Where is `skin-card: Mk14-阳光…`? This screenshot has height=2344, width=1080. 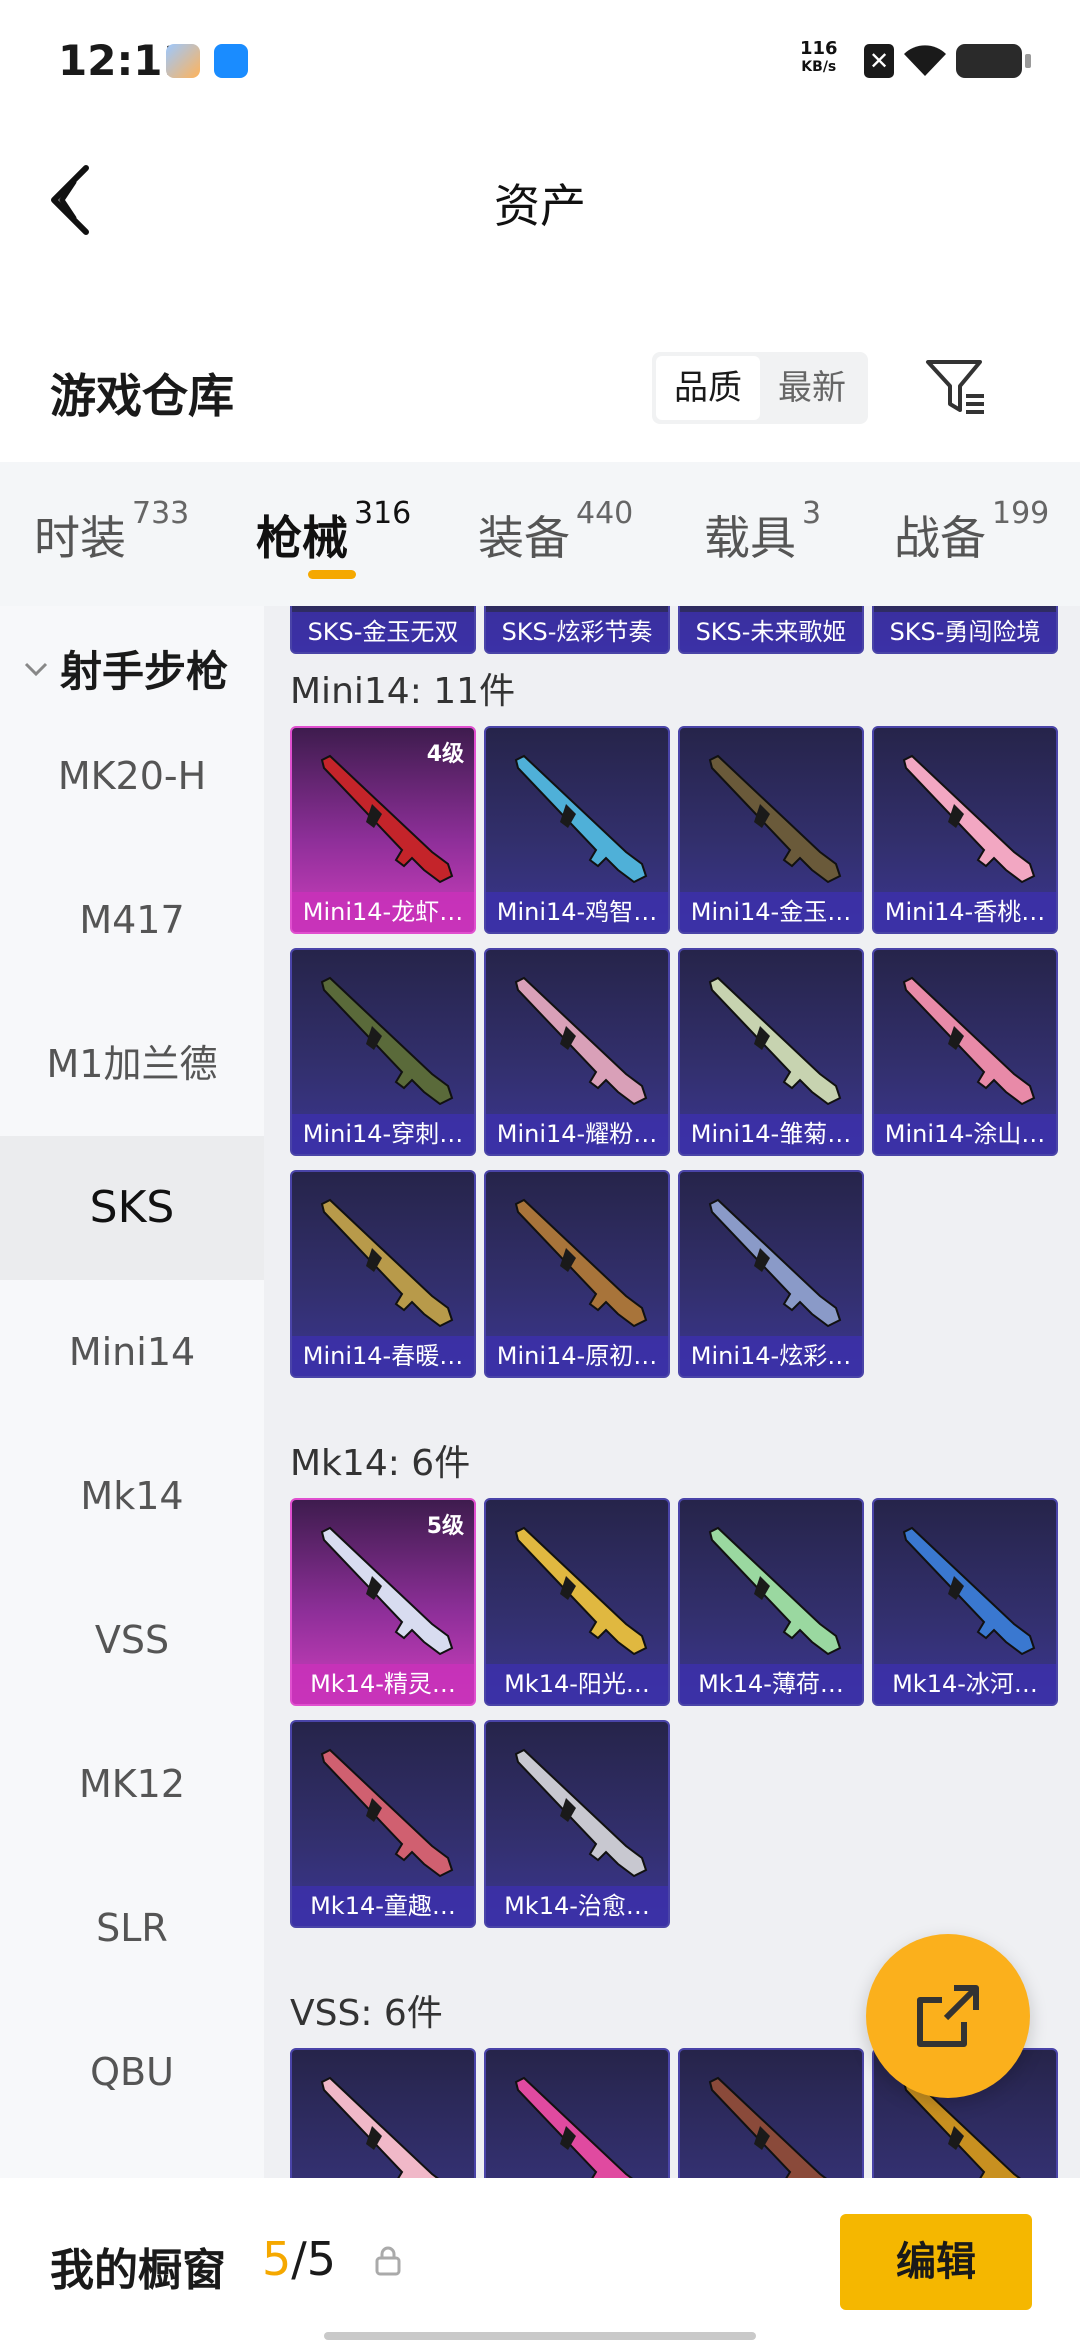 skin-card: Mk14-阳光… is located at coordinates (577, 1602).